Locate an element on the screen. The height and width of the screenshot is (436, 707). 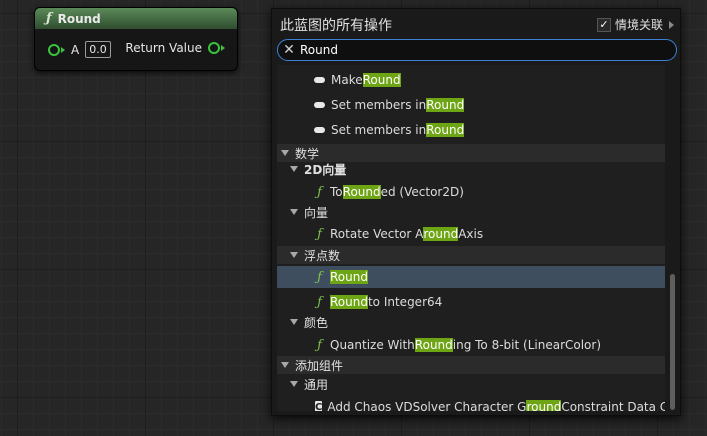
output-pin-return-value: Return Value is located at coordinates (175, 48).